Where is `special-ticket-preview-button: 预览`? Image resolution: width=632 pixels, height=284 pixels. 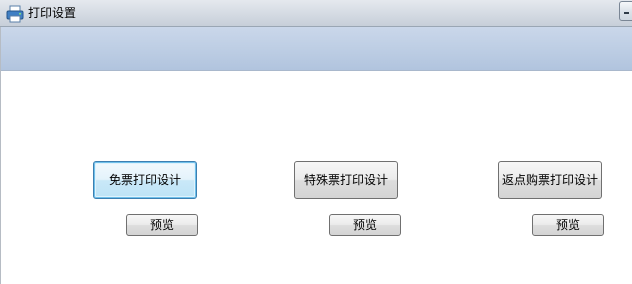
special-ticket-preview-button: 预览 is located at coordinates (365, 225).